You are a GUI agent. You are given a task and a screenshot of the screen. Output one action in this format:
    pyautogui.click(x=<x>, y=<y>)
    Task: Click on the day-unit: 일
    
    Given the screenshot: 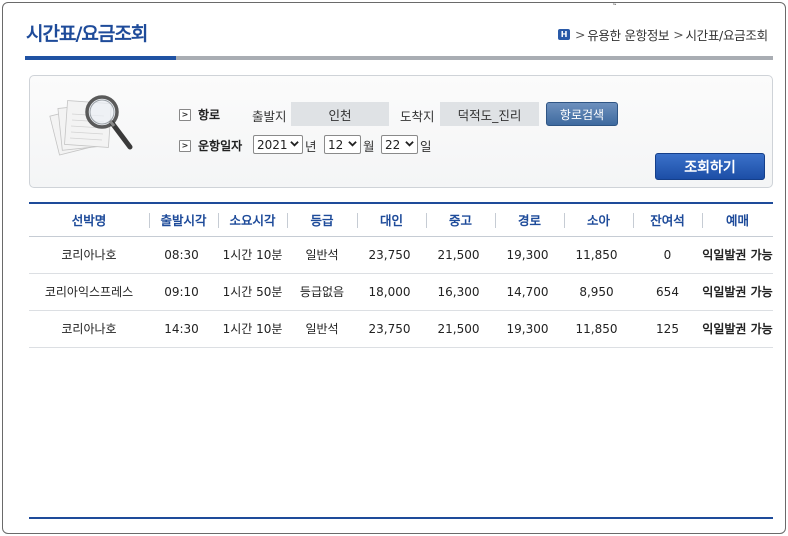 What is the action you would take?
    pyautogui.click(x=426, y=146)
    